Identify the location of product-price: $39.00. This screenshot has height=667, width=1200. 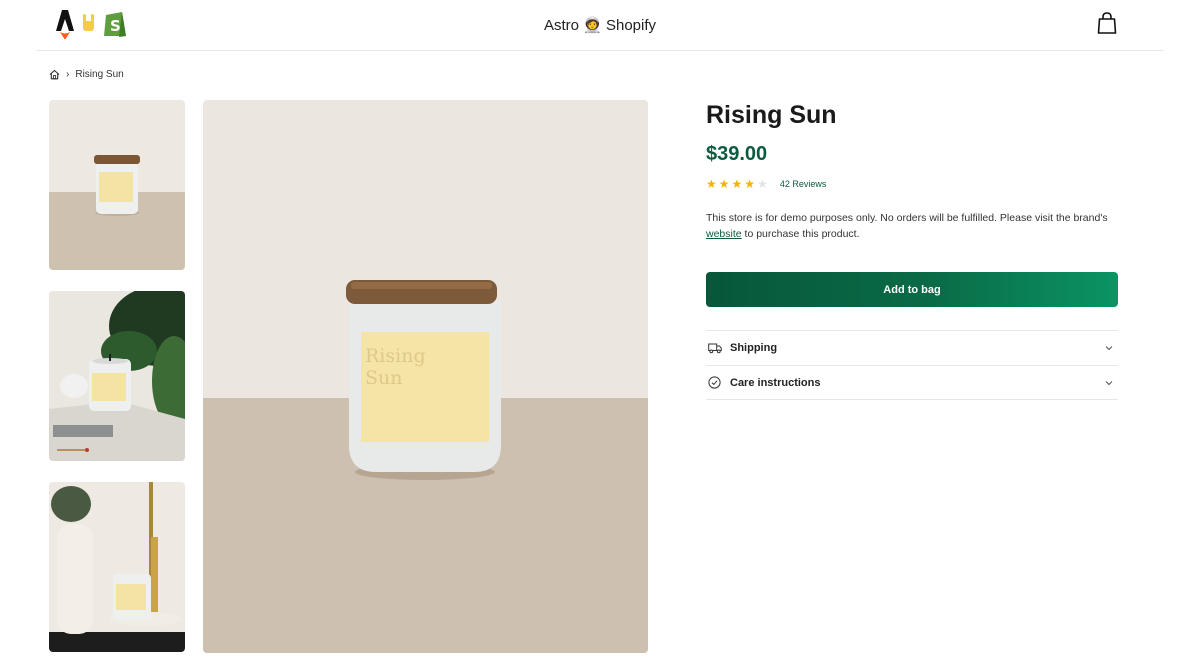
(737, 154).